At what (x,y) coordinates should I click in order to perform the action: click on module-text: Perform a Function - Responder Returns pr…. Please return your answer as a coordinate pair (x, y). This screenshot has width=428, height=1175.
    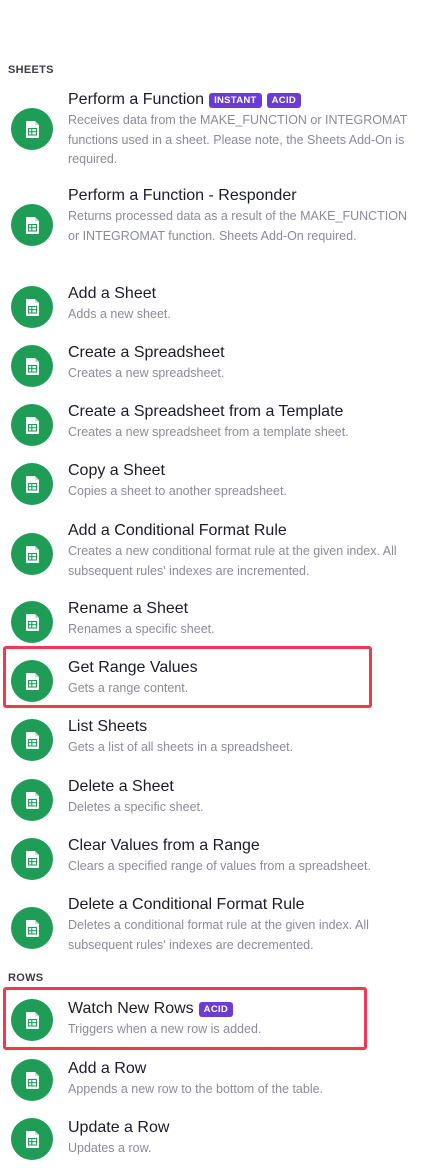
    Looking at the image, I should click on (244, 216).